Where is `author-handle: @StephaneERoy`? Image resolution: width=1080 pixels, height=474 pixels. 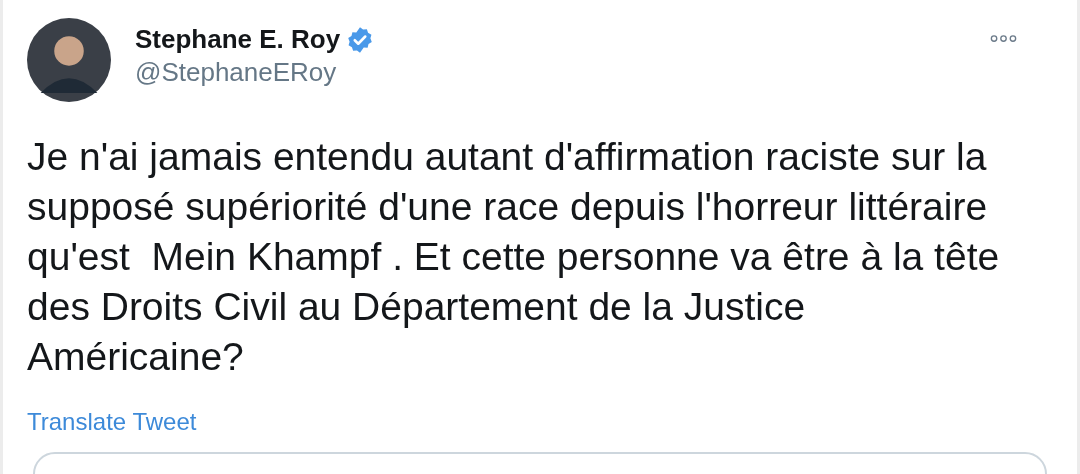
author-handle: @StephaneERoy is located at coordinates (255, 72).